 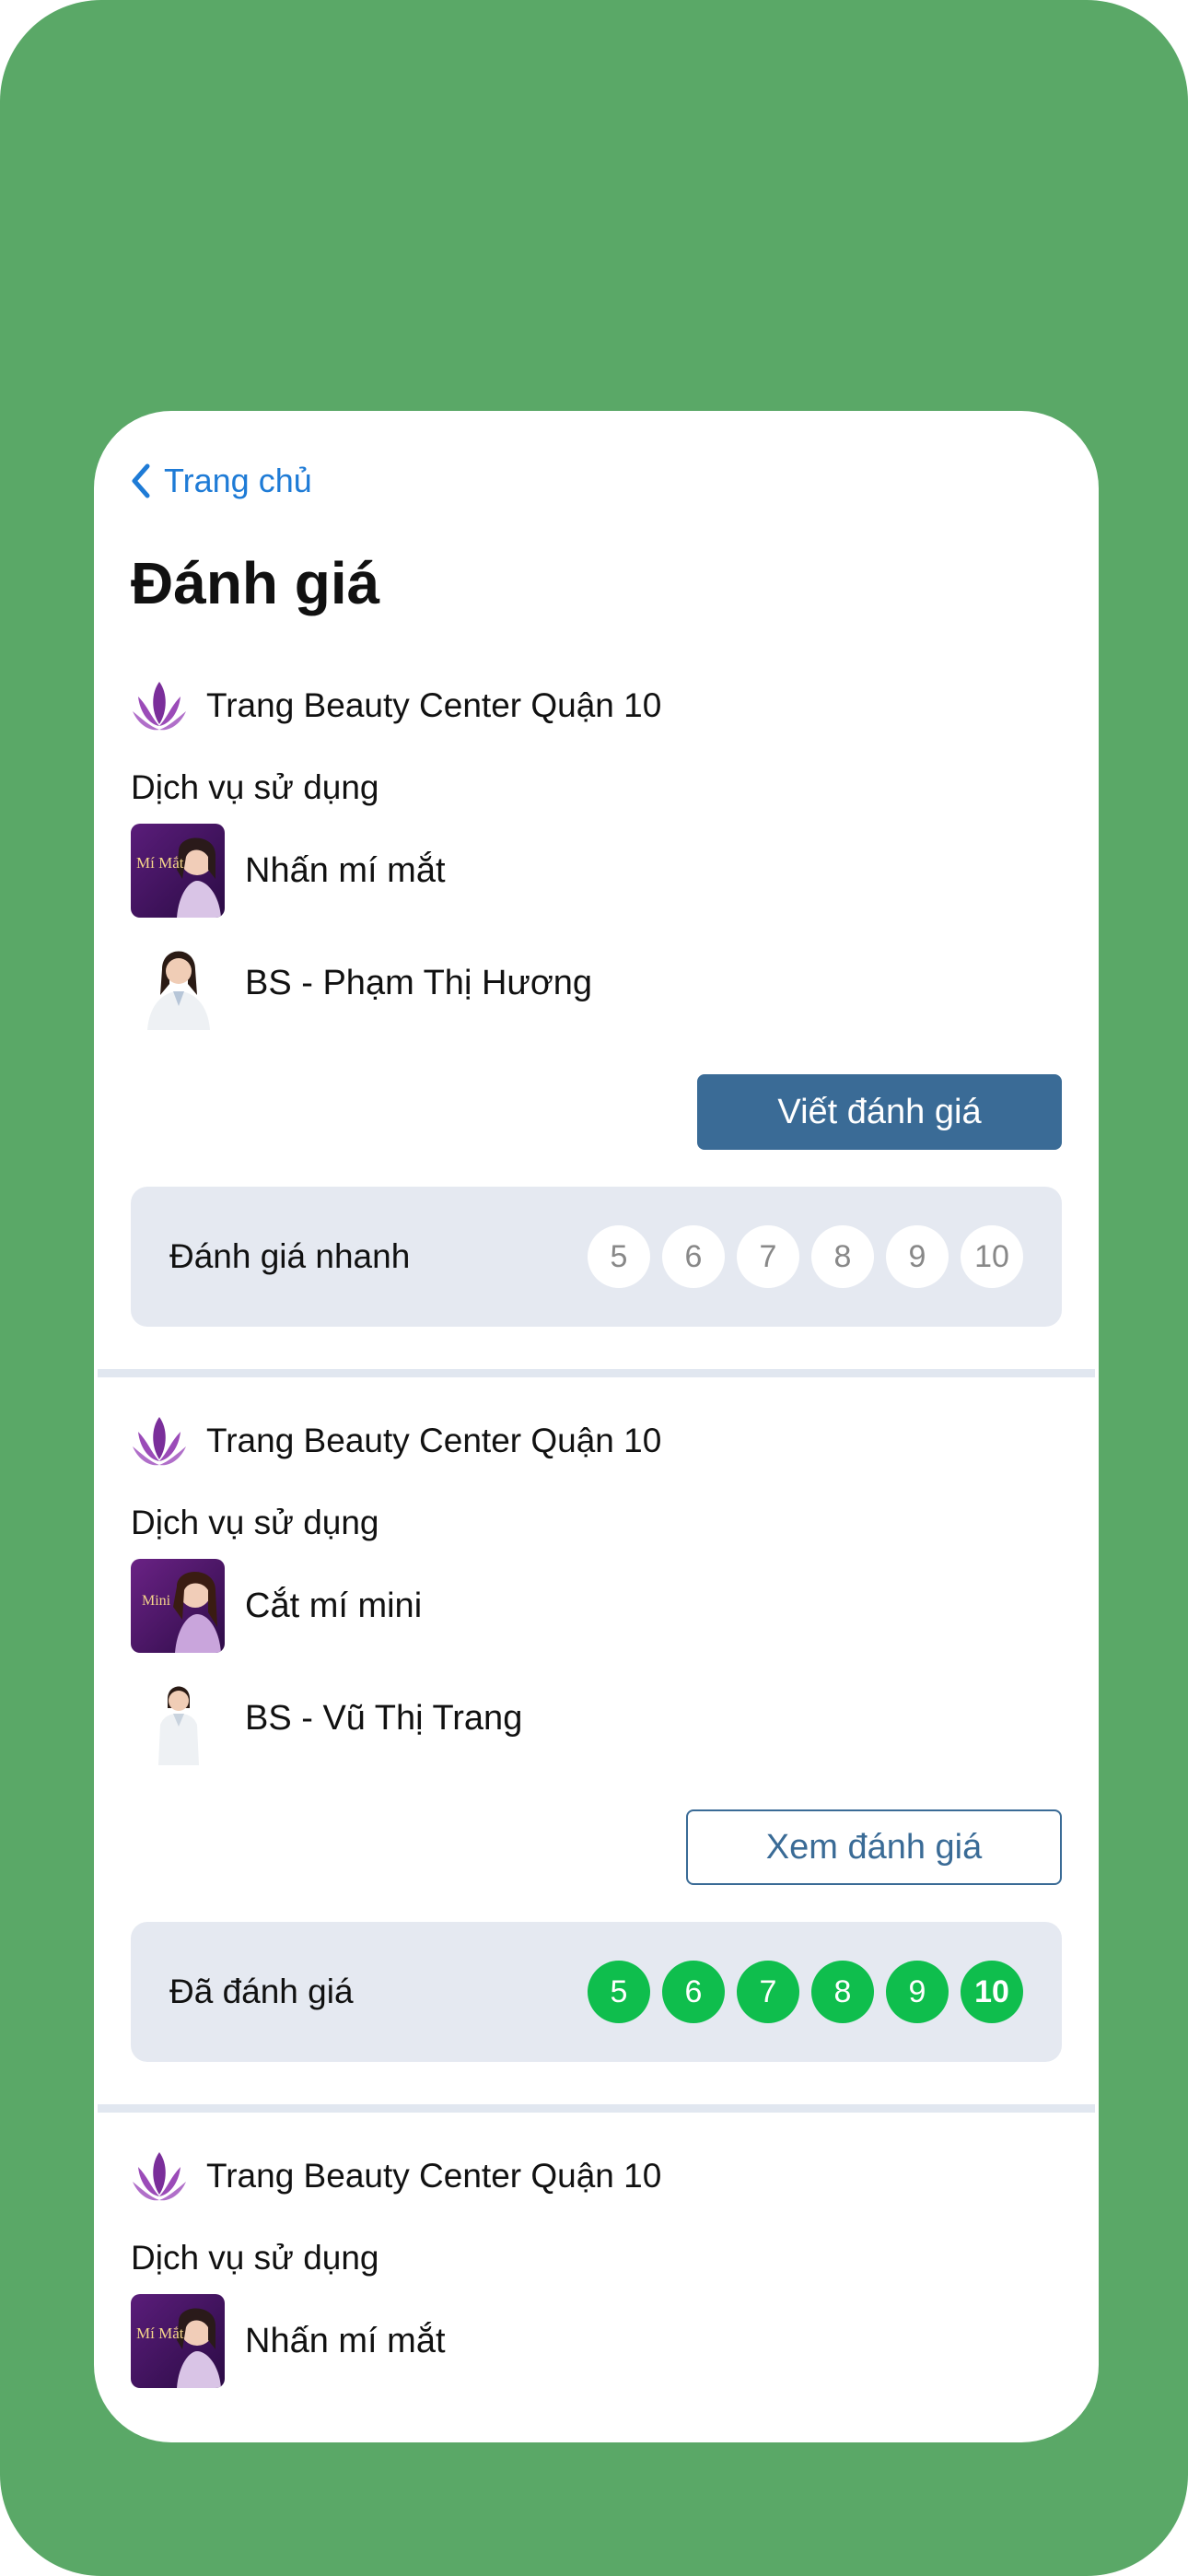 I want to click on submitted-rating-label: Đã đánh giá, so click(x=261, y=1992).